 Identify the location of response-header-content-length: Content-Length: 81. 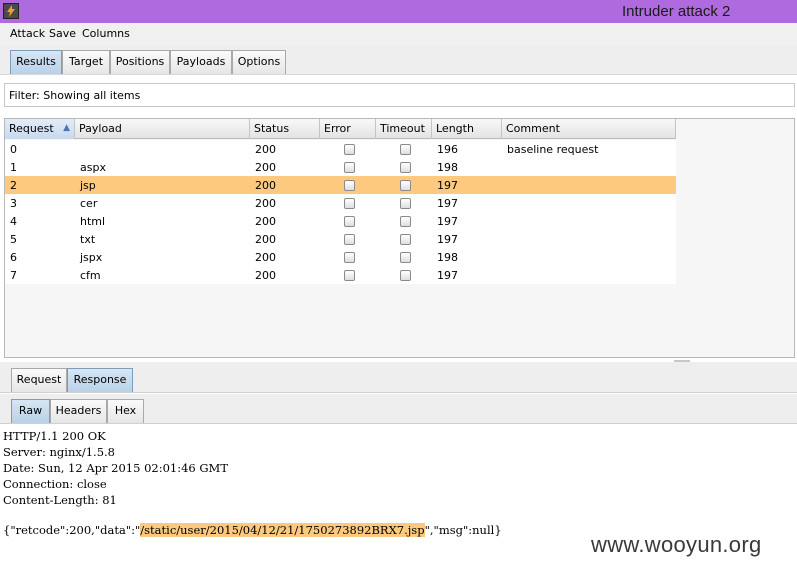
(60, 500).